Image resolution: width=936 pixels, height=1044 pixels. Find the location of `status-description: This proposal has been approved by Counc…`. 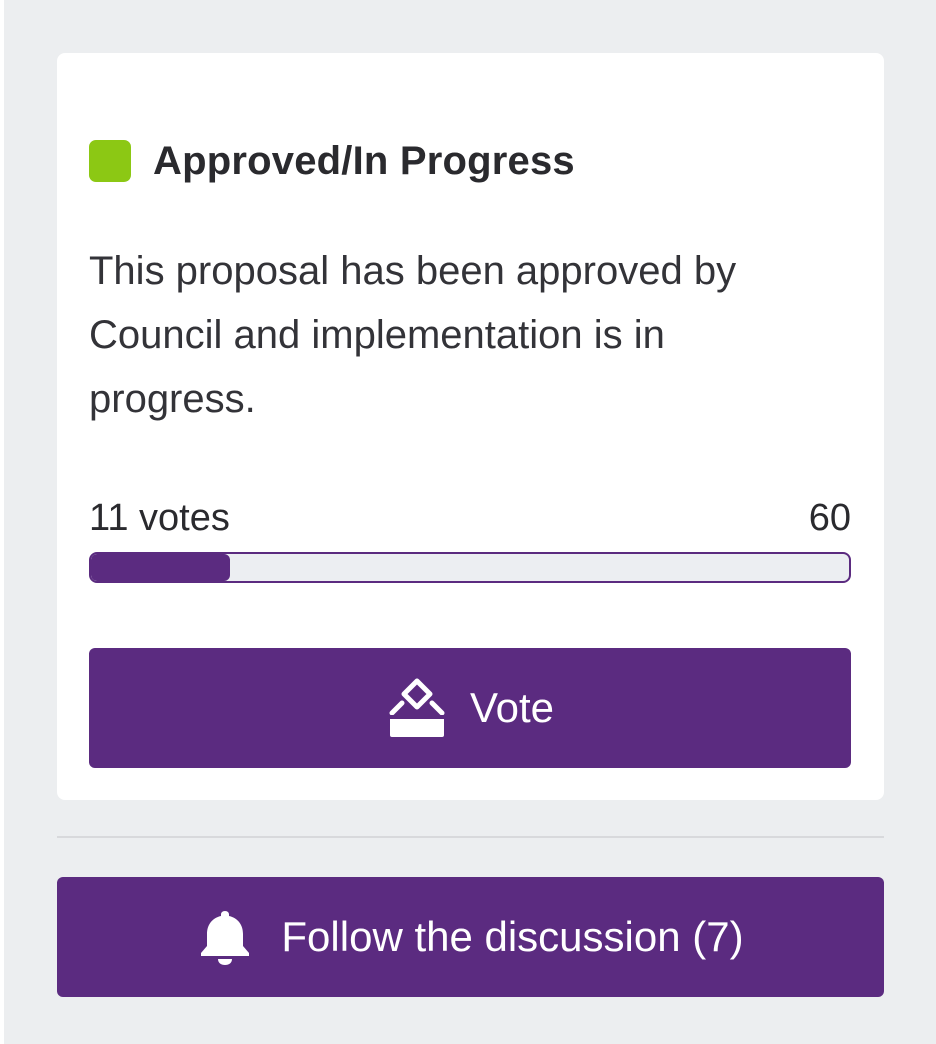

status-description: This proposal has been approved by Counc… is located at coordinates (413, 335).